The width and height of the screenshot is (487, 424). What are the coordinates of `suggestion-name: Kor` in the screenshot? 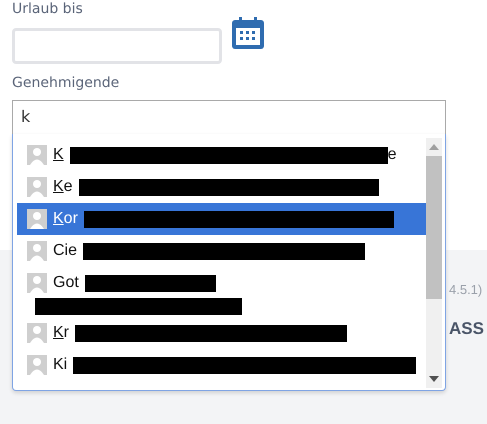 It's located at (65, 219).